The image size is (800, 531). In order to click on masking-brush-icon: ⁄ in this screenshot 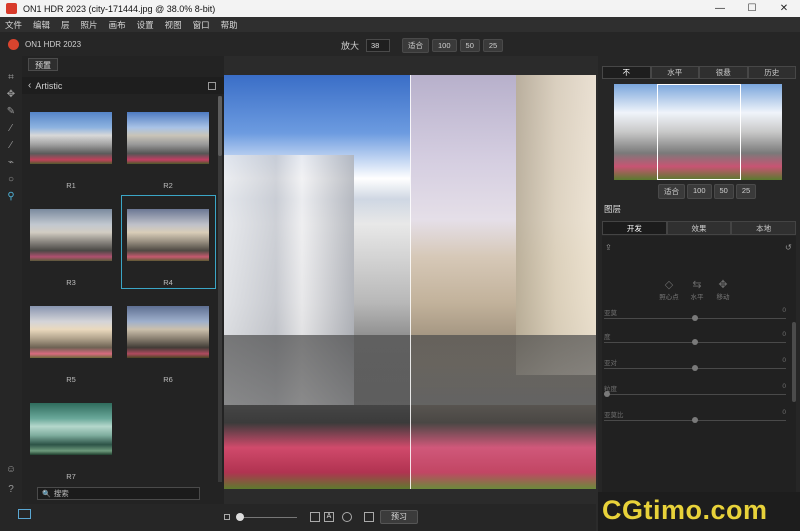, I will do `click(11, 129)`.